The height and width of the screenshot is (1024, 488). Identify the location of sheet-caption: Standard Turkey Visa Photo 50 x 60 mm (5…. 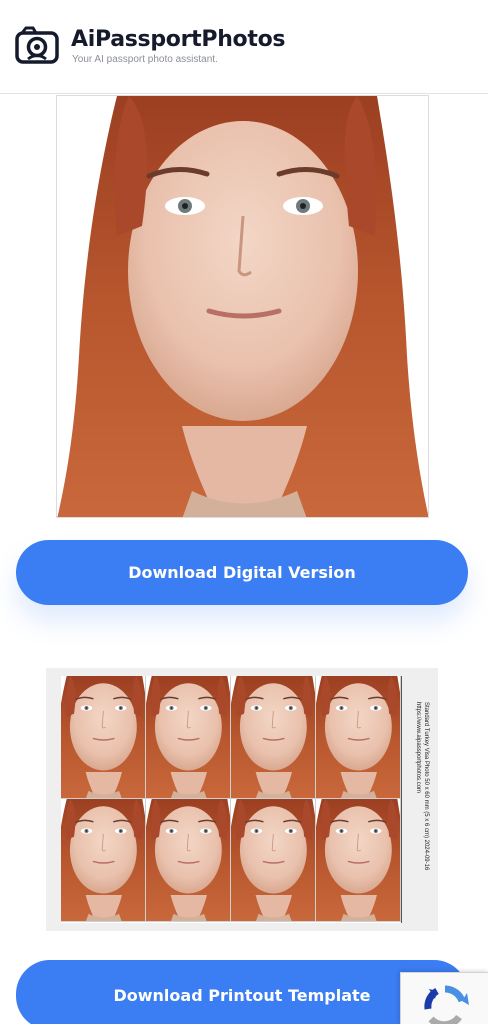
(423, 807).